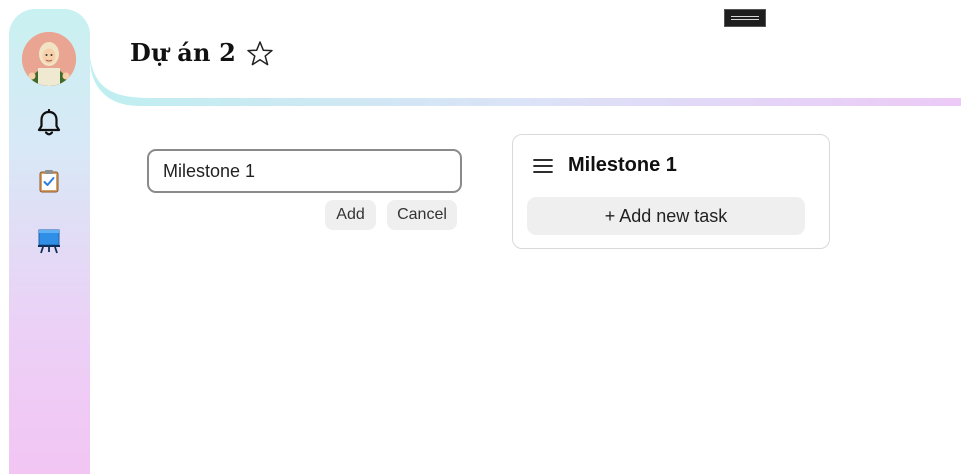 This screenshot has height=474, width=961. Describe the element at coordinates (49, 181) in the screenshot. I see `clipboard-check-icon` at that location.